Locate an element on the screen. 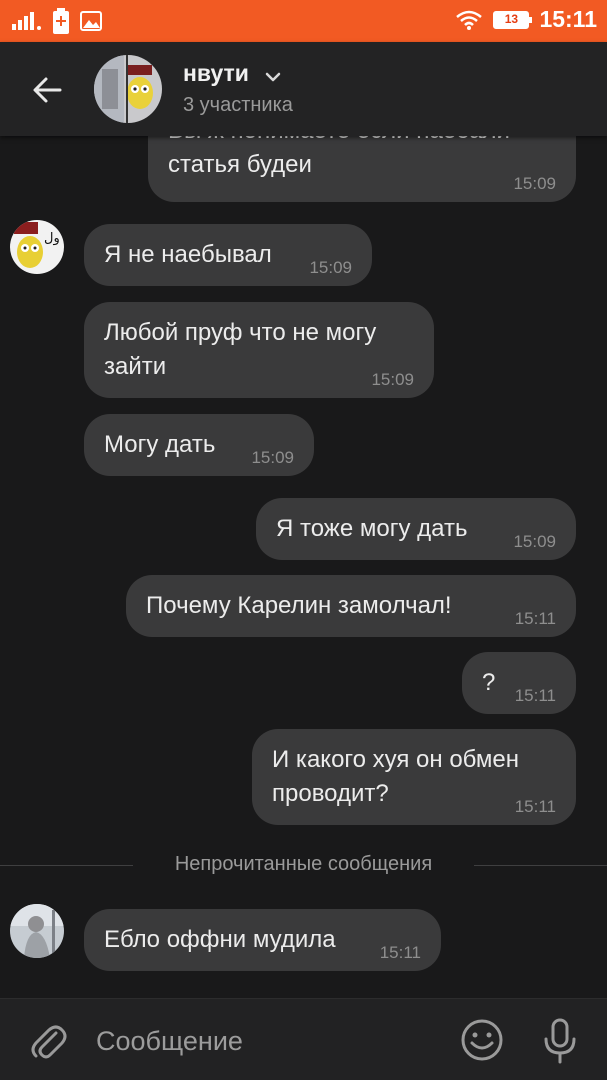  paperclip-icon is located at coordinates (48, 1041).